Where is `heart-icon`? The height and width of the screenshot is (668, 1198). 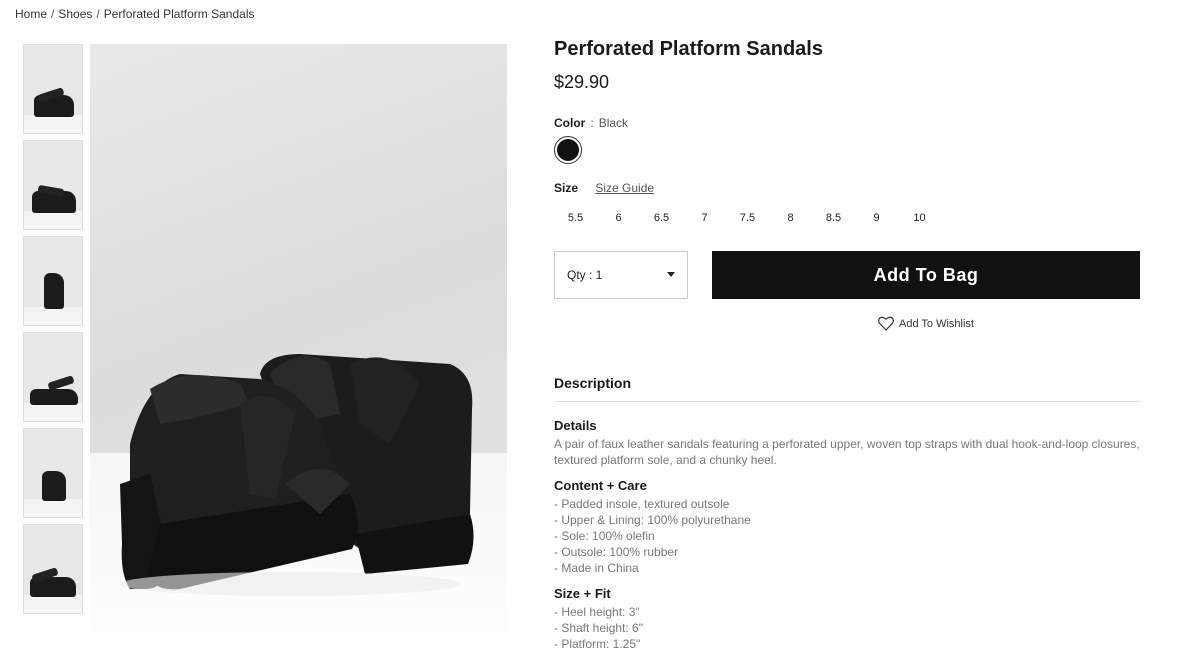 heart-icon is located at coordinates (886, 323).